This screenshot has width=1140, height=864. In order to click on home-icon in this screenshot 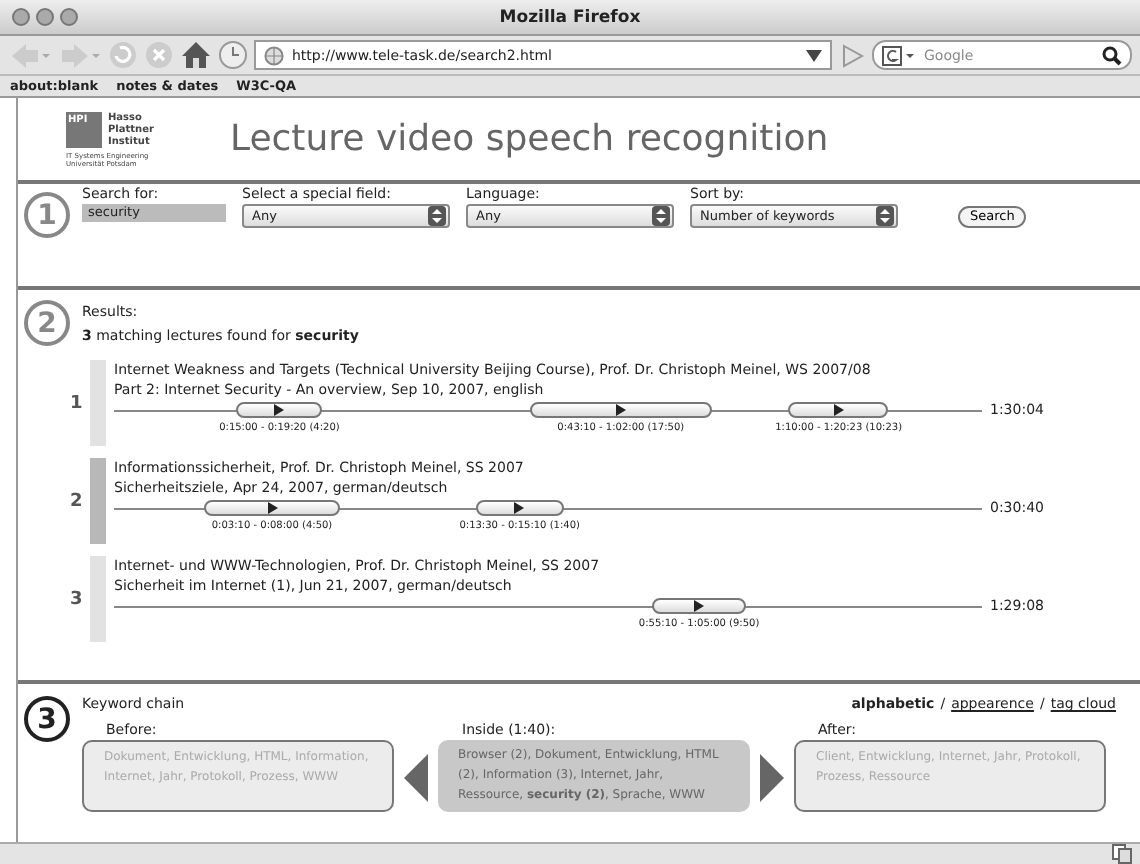, I will do `click(196, 55)`.